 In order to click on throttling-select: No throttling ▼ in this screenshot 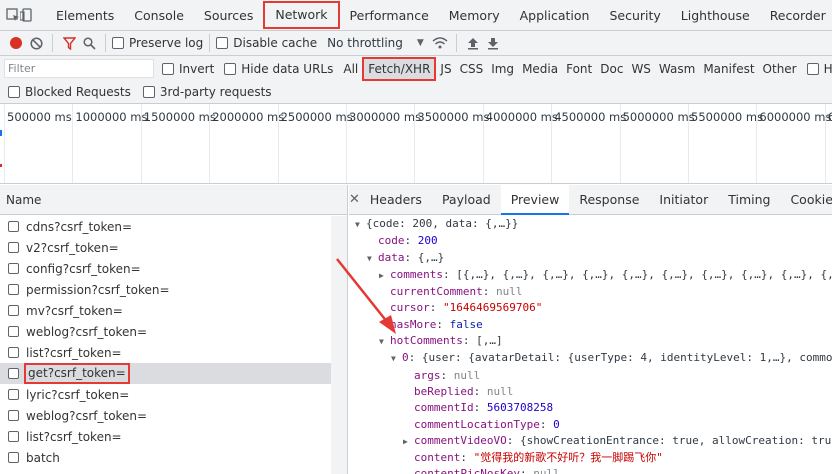, I will do `click(375, 43)`.